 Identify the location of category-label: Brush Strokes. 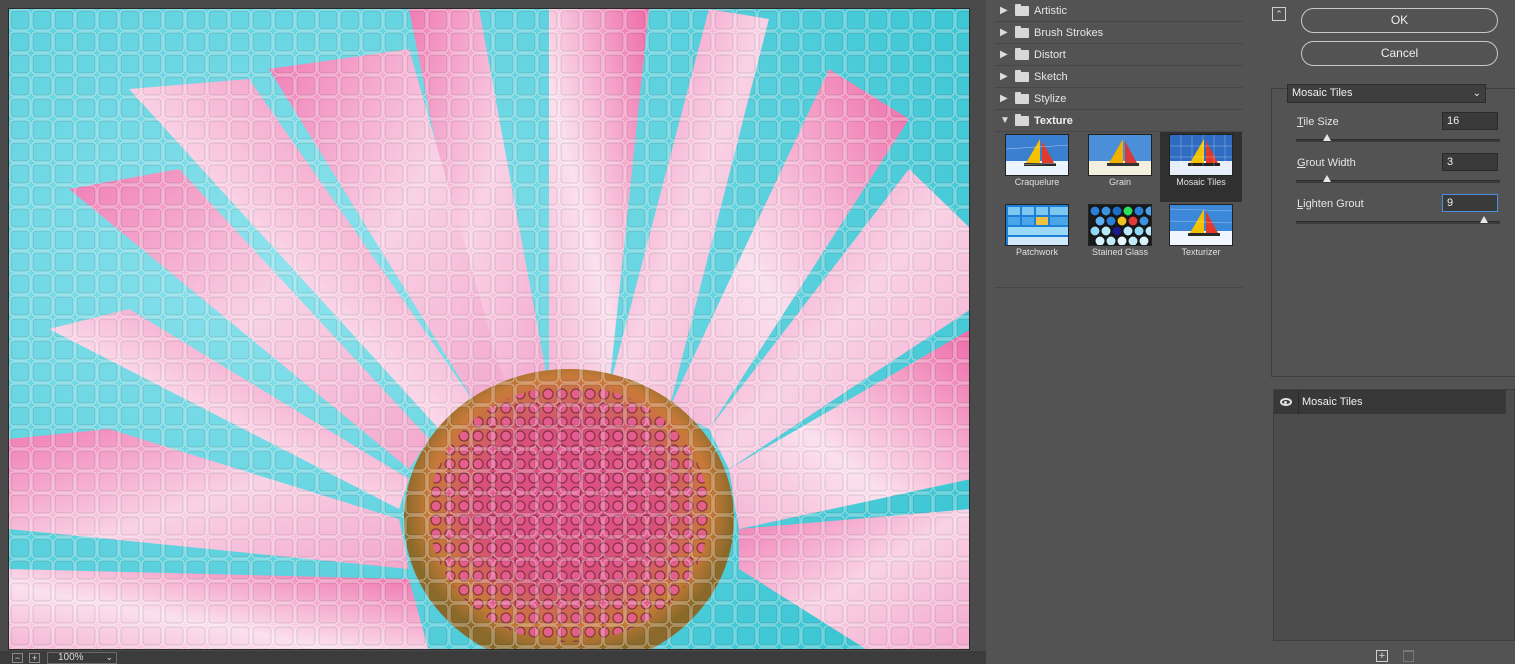
(1069, 33).